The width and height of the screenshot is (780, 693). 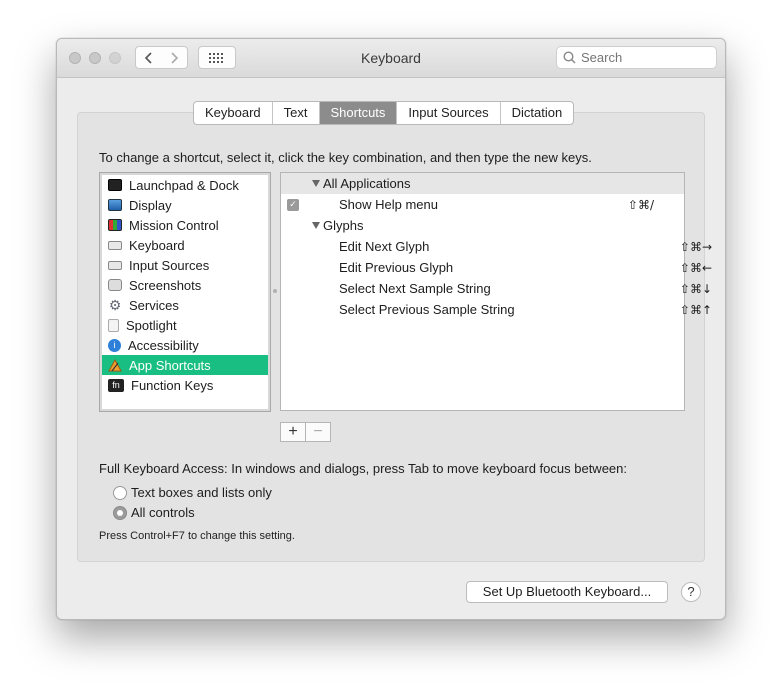 I want to click on shortcut-row: Select Previous Sample String ⇧⌘↑, so click(x=503, y=309).